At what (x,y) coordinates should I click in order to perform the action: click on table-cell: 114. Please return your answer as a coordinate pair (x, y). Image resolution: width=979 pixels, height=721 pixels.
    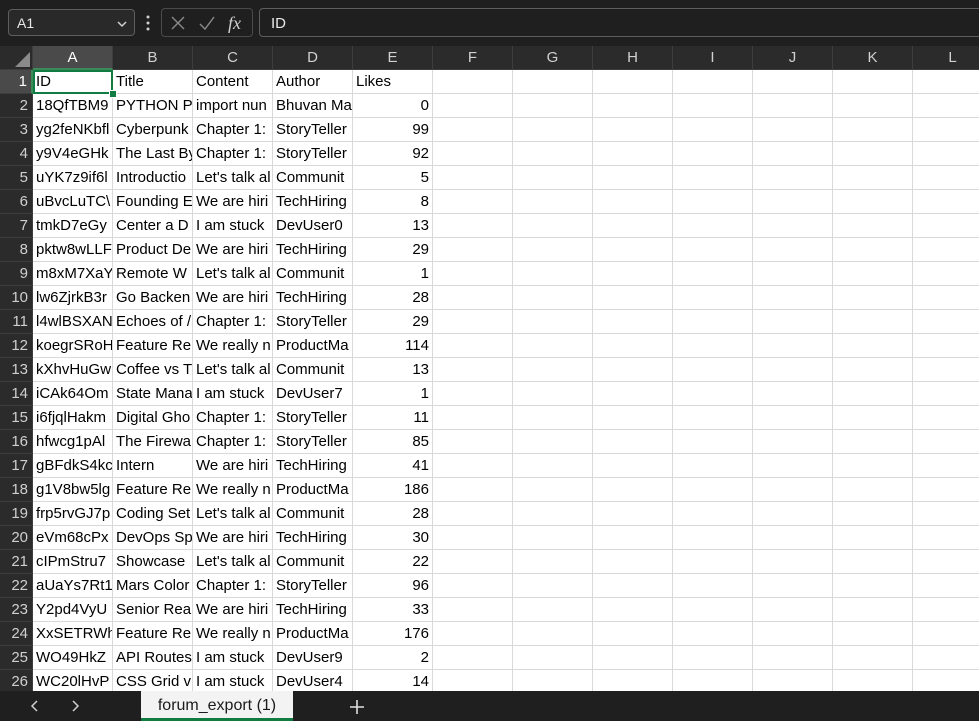
    Looking at the image, I should click on (393, 346).